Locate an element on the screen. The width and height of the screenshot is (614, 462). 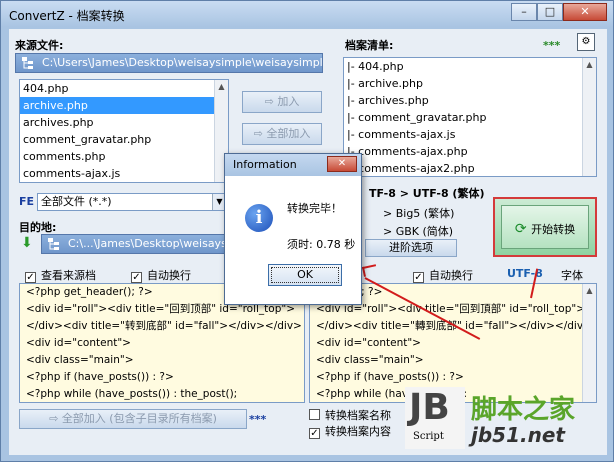
dest-path-bar: C:\...\James\Desktop\weisaysimple\ is located at coordinates (134, 244).